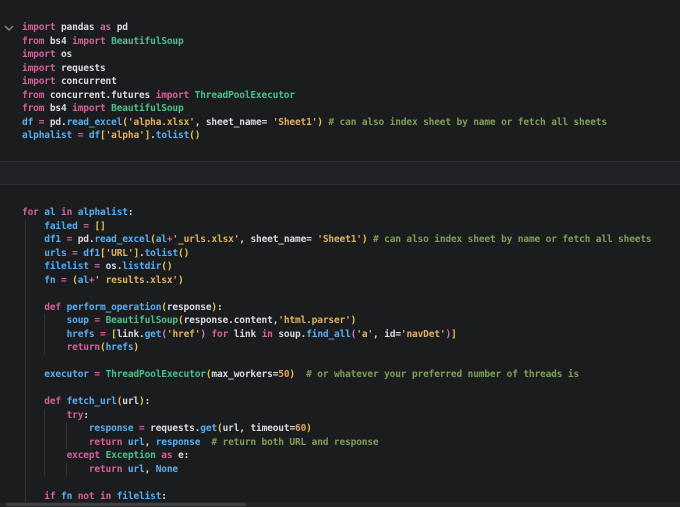 This screenshot has height=507, width=680. What do you see at coordinates (83, 455) in the screenshot?
I see `code-token: except` at bounding box center [83, 455].